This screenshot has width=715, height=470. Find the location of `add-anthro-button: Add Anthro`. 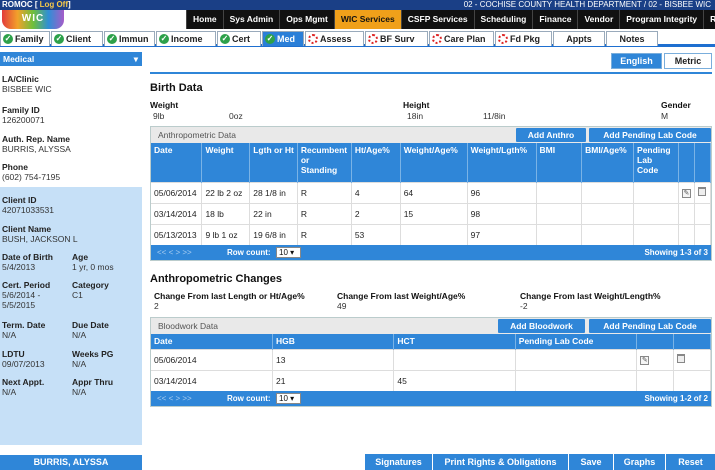

add-anthro-button: Add Anthro is located at coordinates (551, 135).